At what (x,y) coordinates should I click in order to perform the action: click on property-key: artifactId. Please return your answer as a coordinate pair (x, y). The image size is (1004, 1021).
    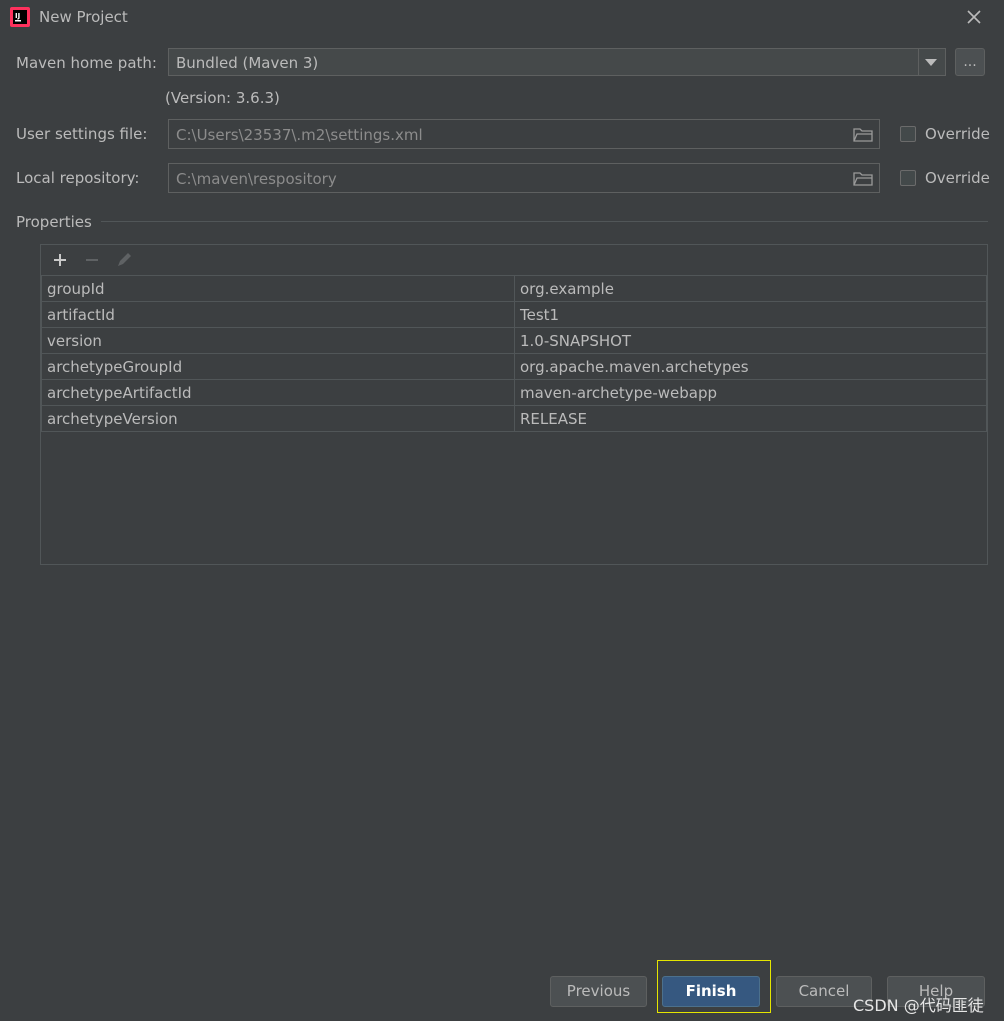
    Looking at the image, I should click on (278, 314).